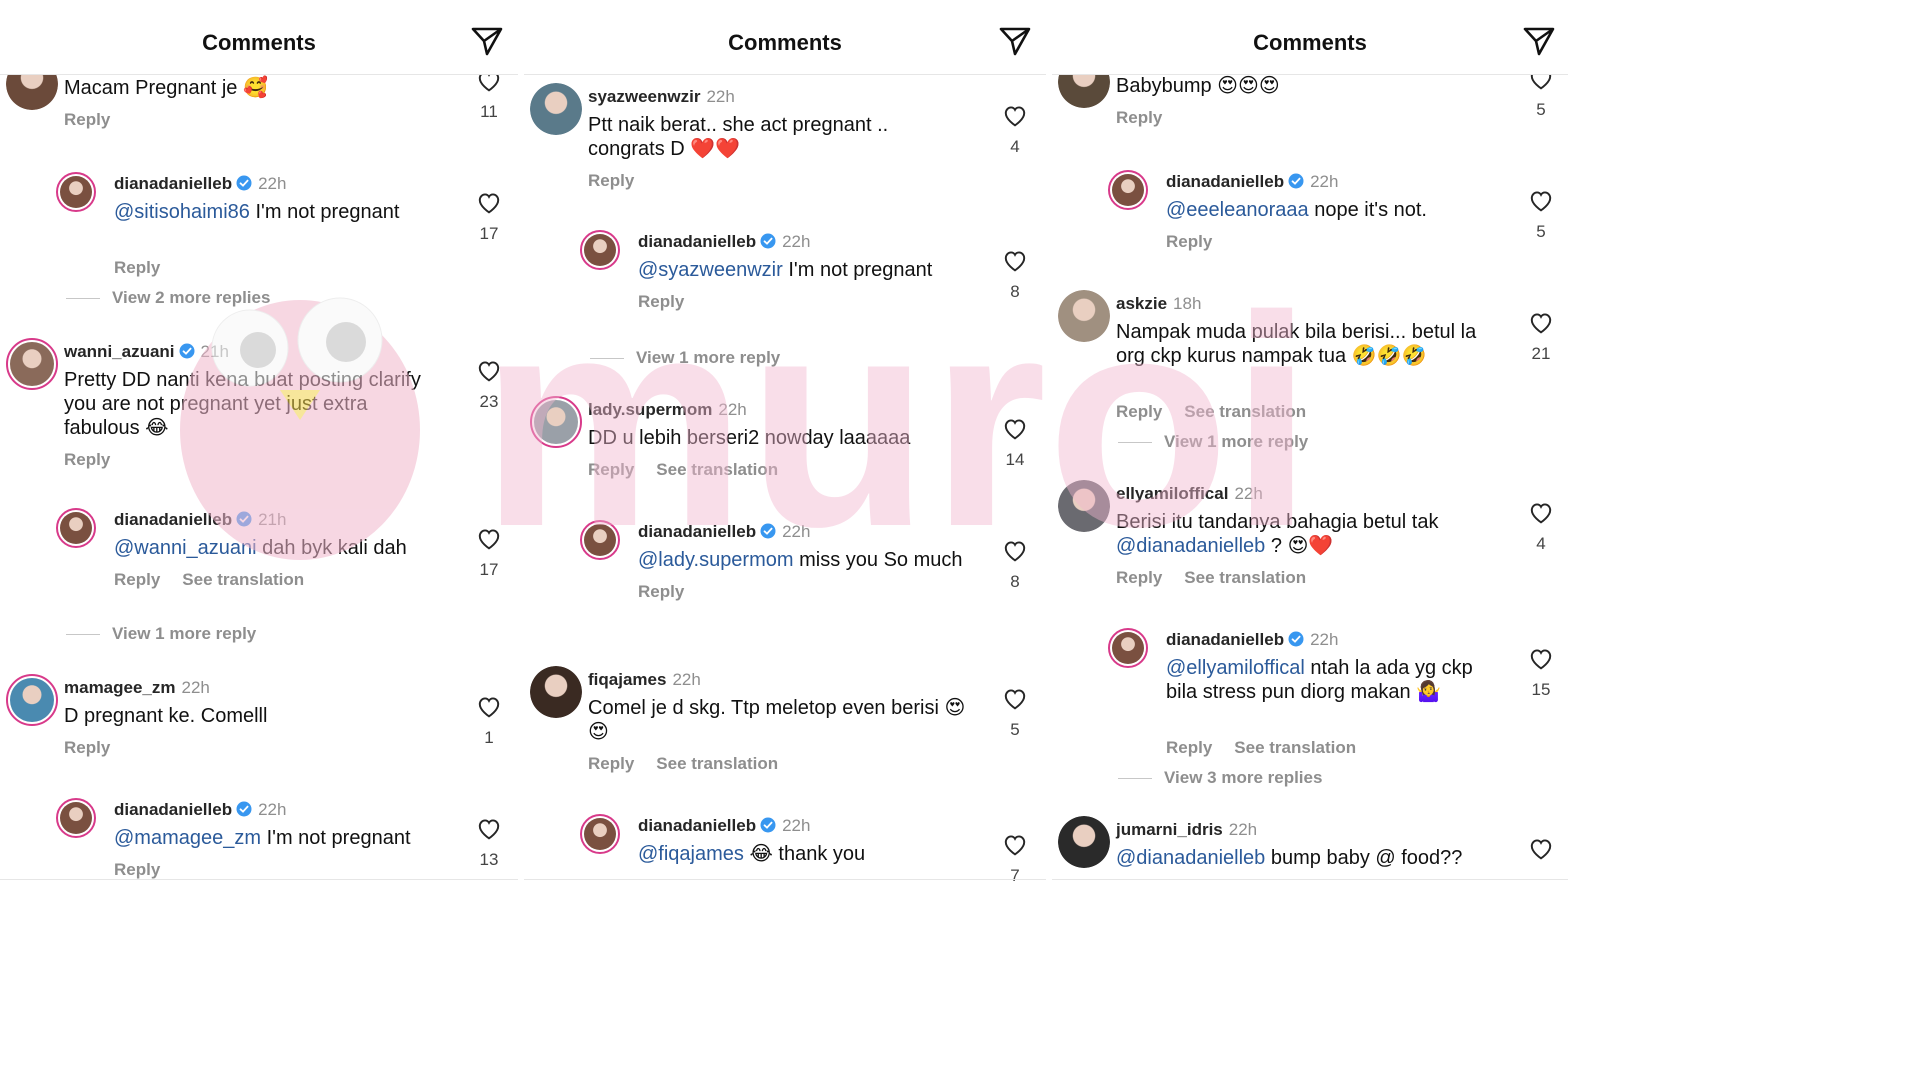  I want to click on username-text: wanni_azuani, so click(119, 351).